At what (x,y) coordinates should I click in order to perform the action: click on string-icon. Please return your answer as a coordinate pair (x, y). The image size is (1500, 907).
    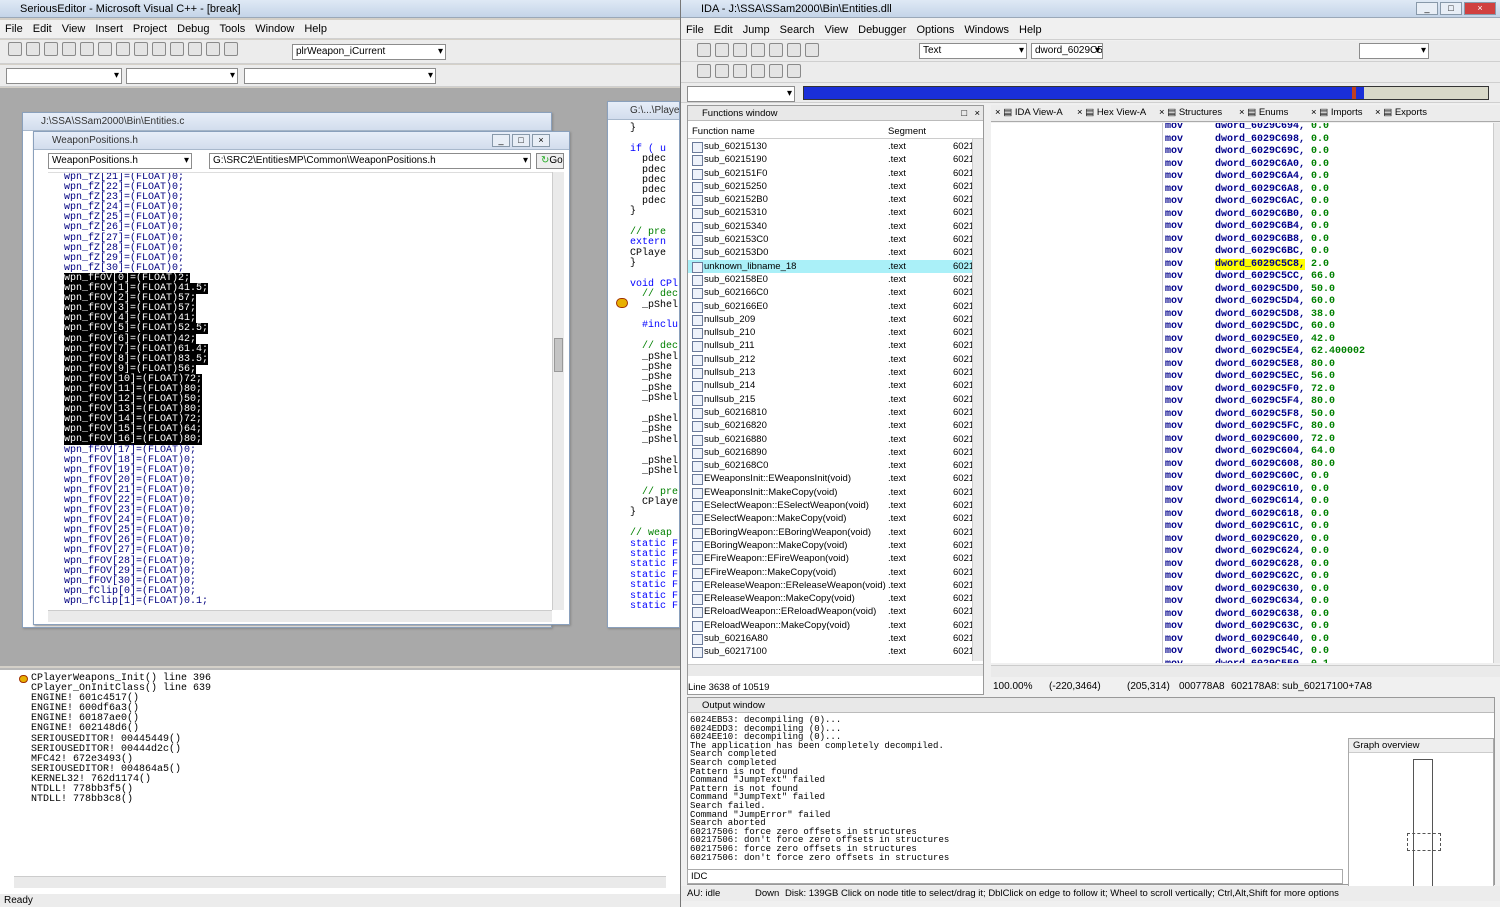
    Looking at the image, I should click on (740, 71).